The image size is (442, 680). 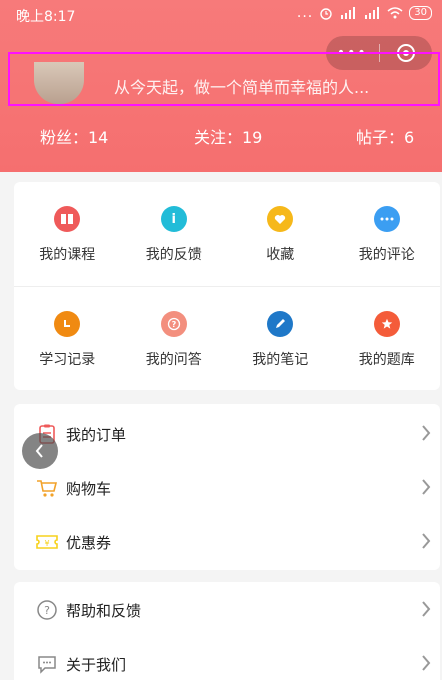 I want to click on question-icon: ?, so click(x=173, y=324).